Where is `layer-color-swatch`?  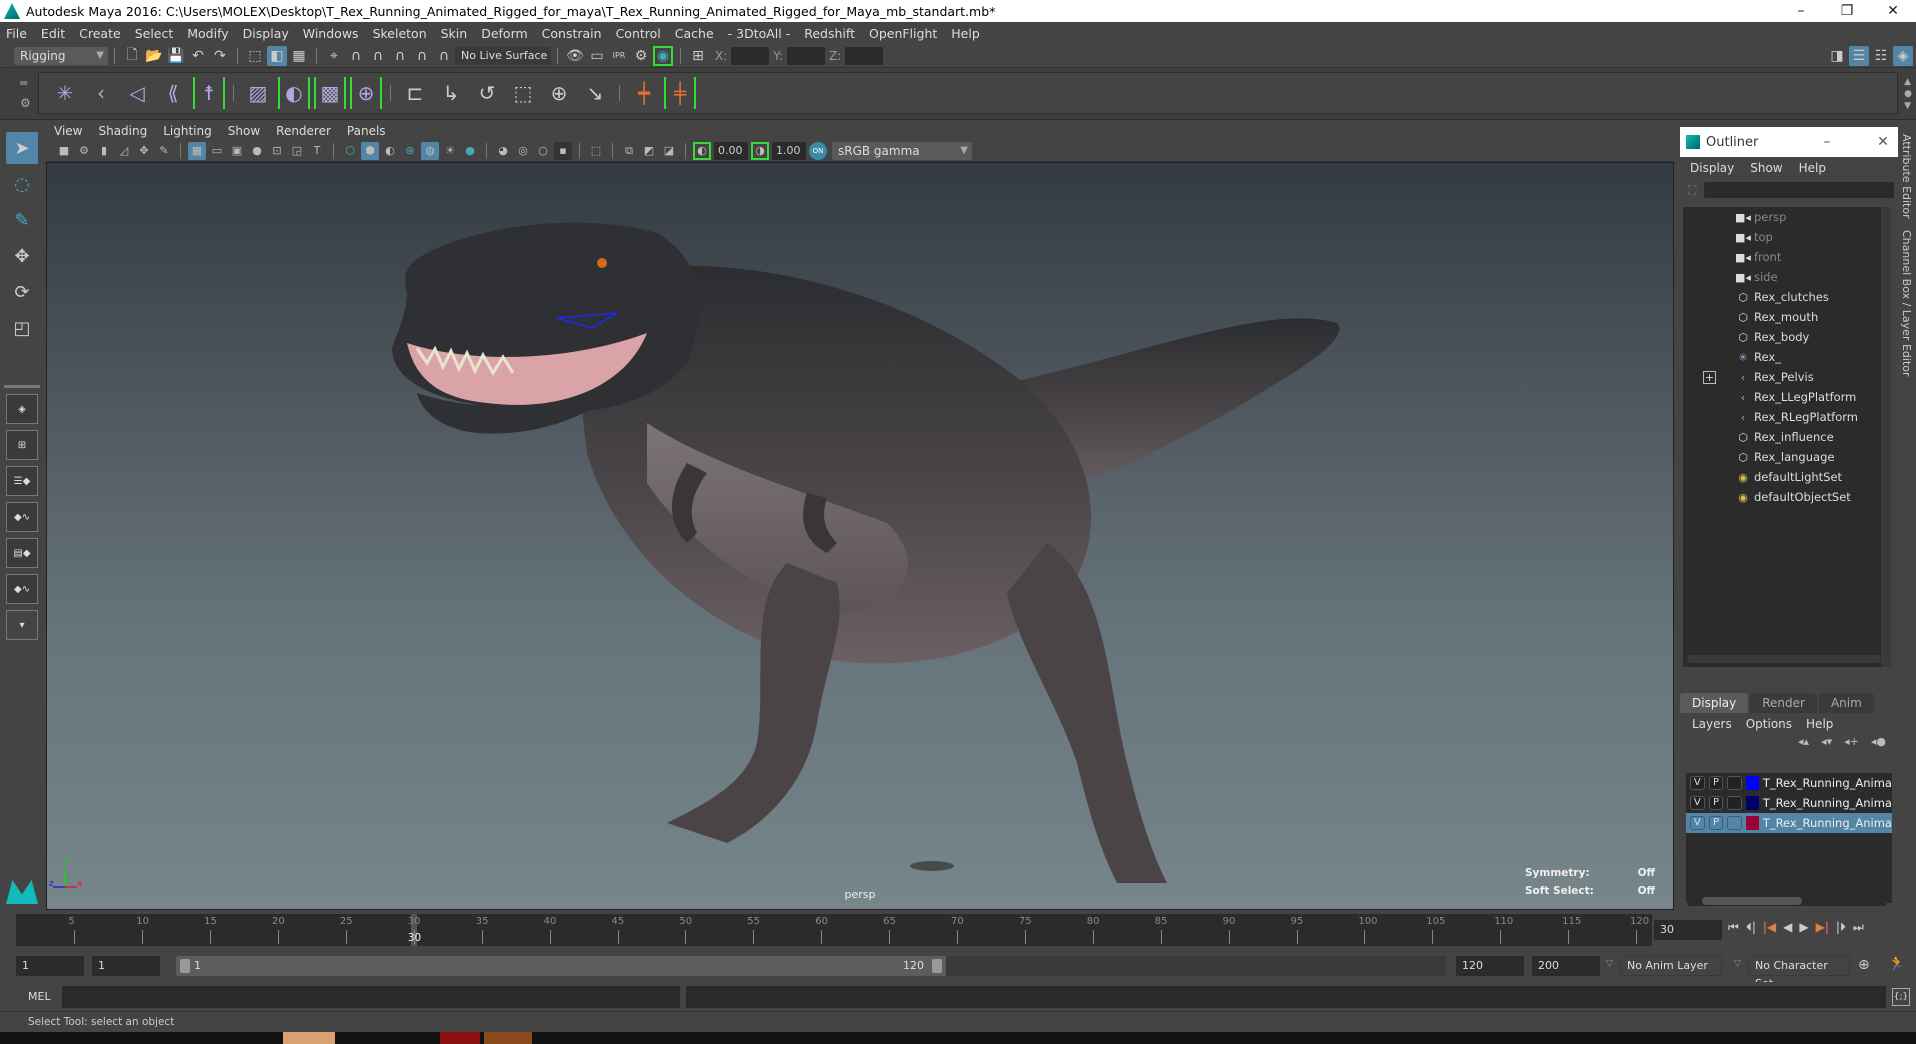 layer-color-swatch is located at coordinates (1752, 783).